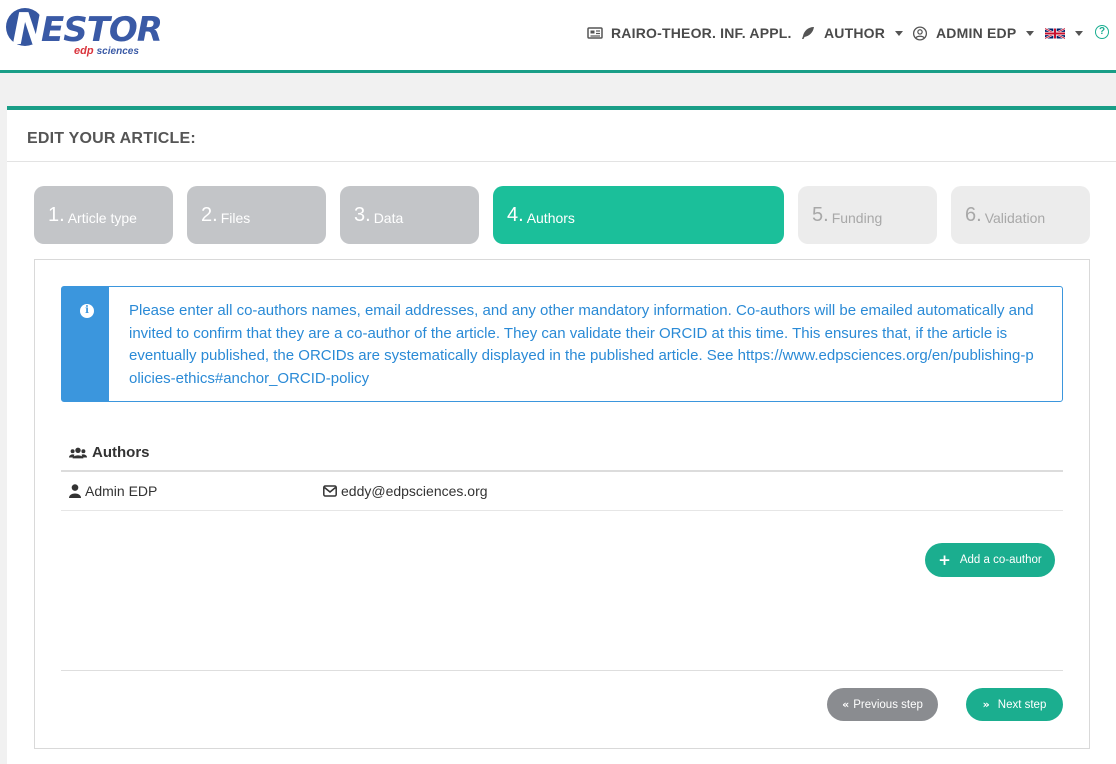 Image resolution: width=1116 pixels, height=764 pixels. What do you see at coordinates (362, 214) in the screenshot?
I see `step-number: 3.` at bounding box center [362, 214].